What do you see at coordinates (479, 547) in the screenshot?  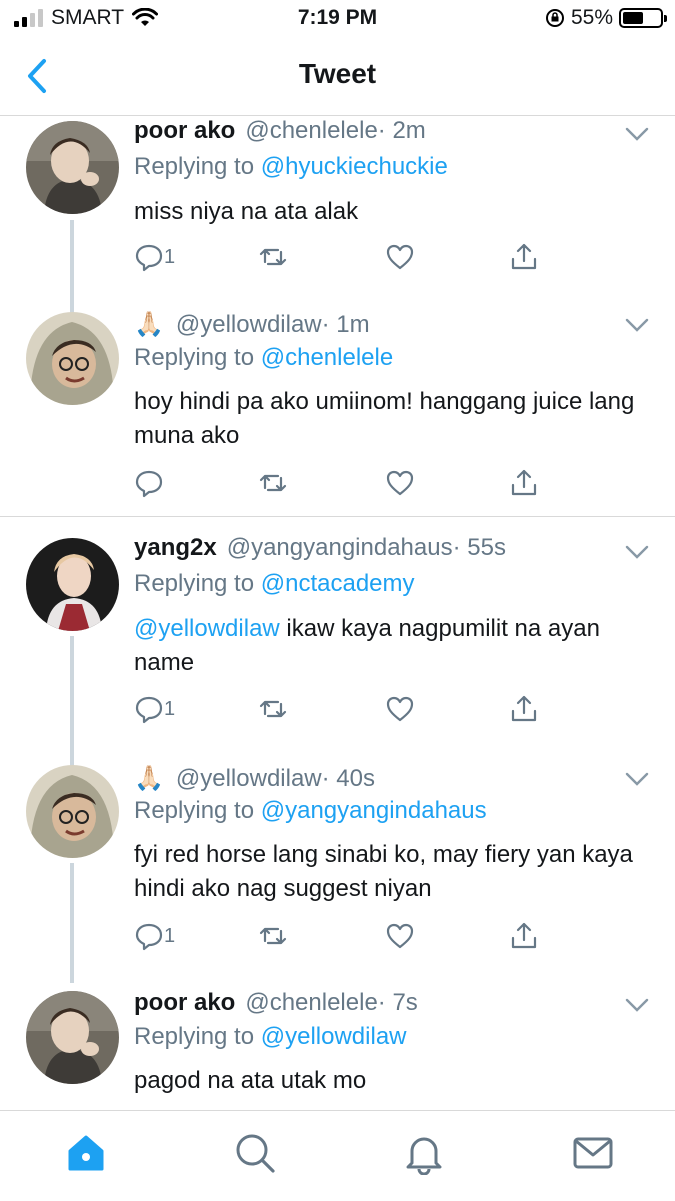 I see `timestamp: · 55s` at bounding box center [479, 547].